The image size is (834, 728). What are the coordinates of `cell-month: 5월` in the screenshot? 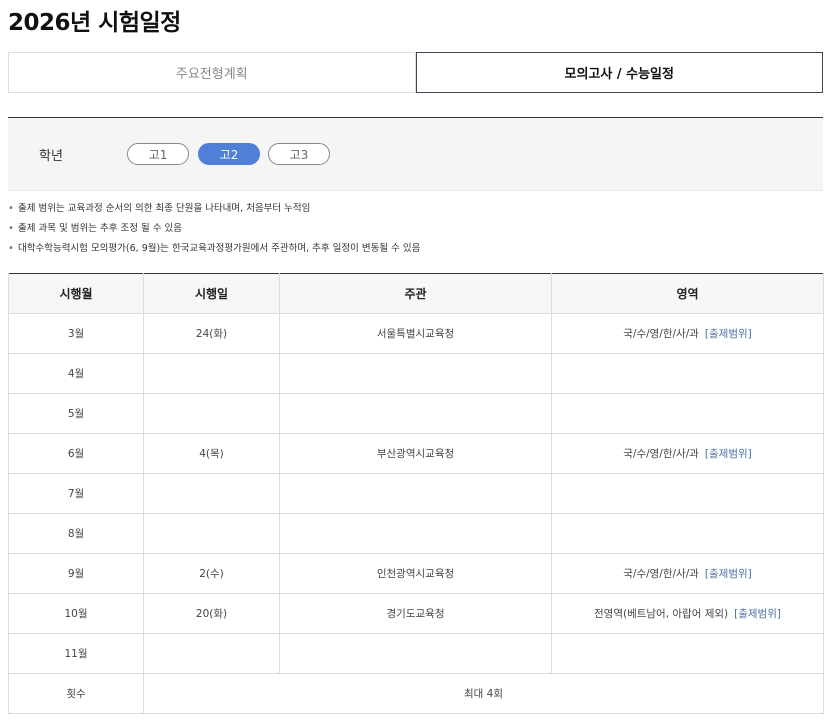 It's located at (76, 413).